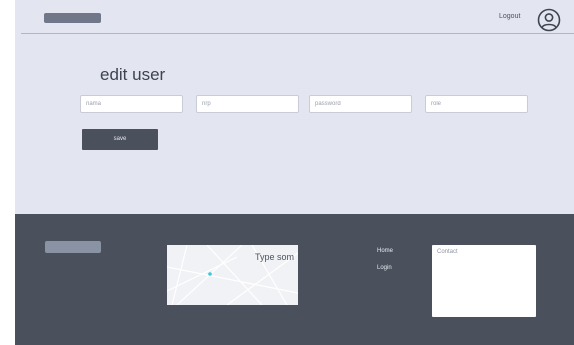 The height and width of the screenshot is (345, 574). What do you see at coordinates (131, 104) in the screenshot?
I see `nama-field` at bounding box center [131, 104].